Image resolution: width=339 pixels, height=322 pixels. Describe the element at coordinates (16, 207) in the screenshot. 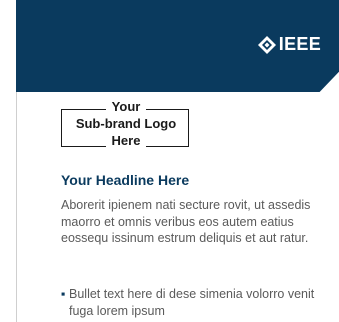

I see `left-rule` at that location.